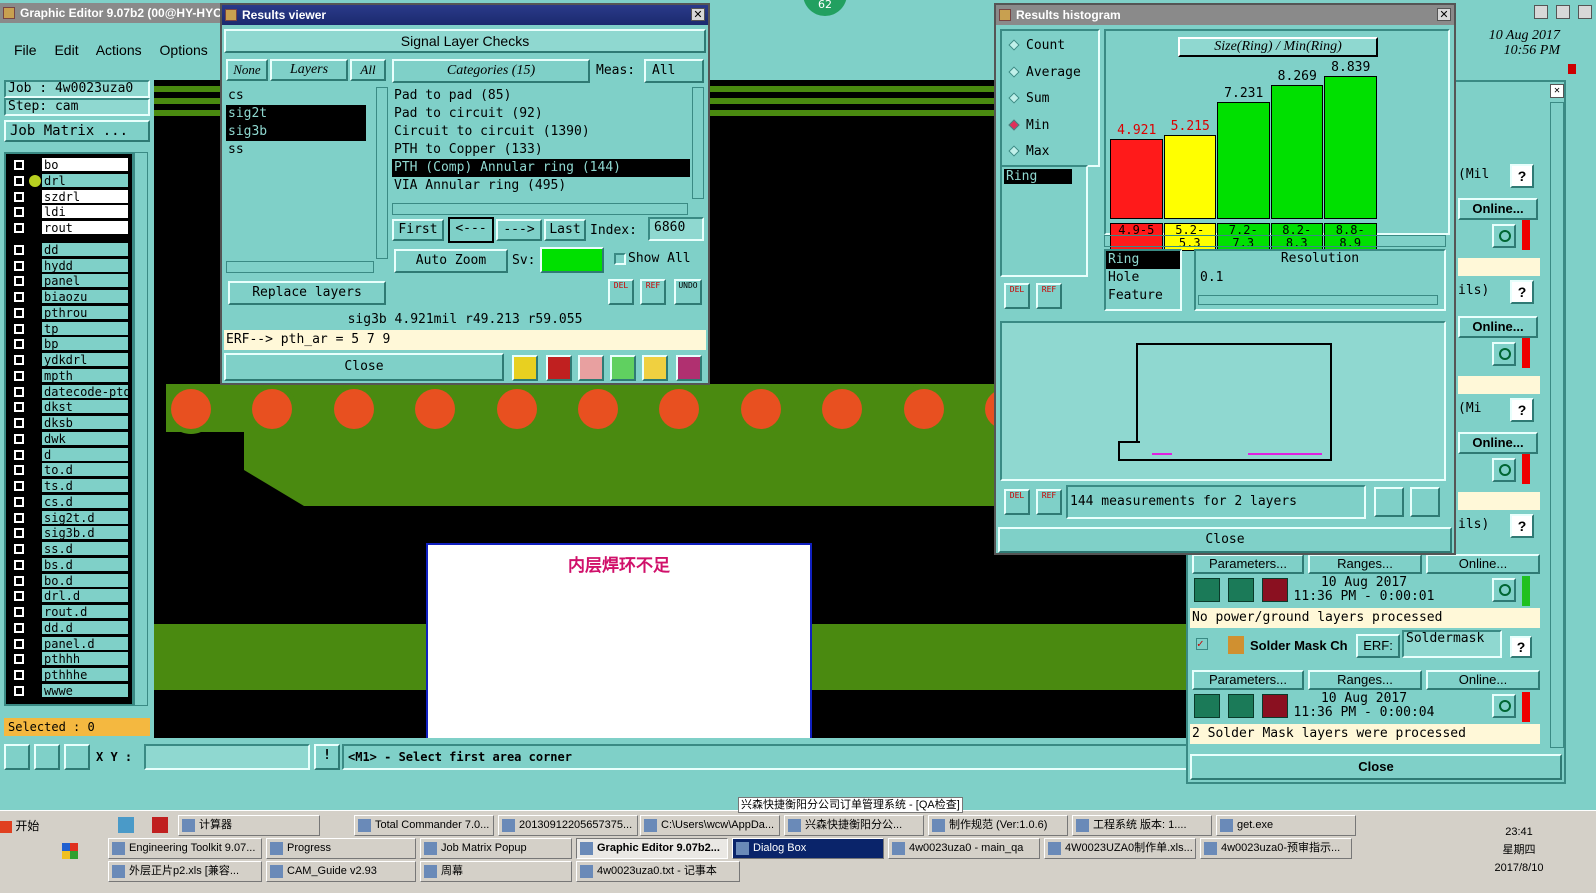  I want to click on layer-row-29: dd.d, so click(70, 627).